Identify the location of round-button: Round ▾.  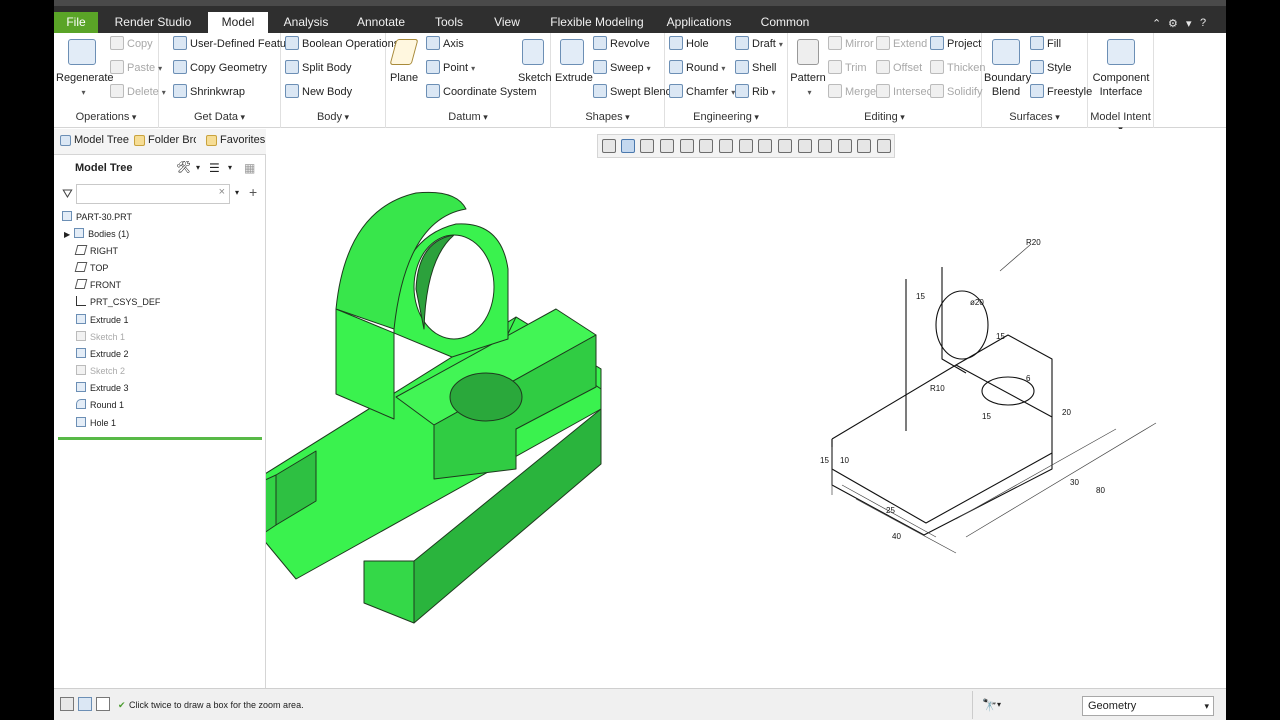
(697, 68).